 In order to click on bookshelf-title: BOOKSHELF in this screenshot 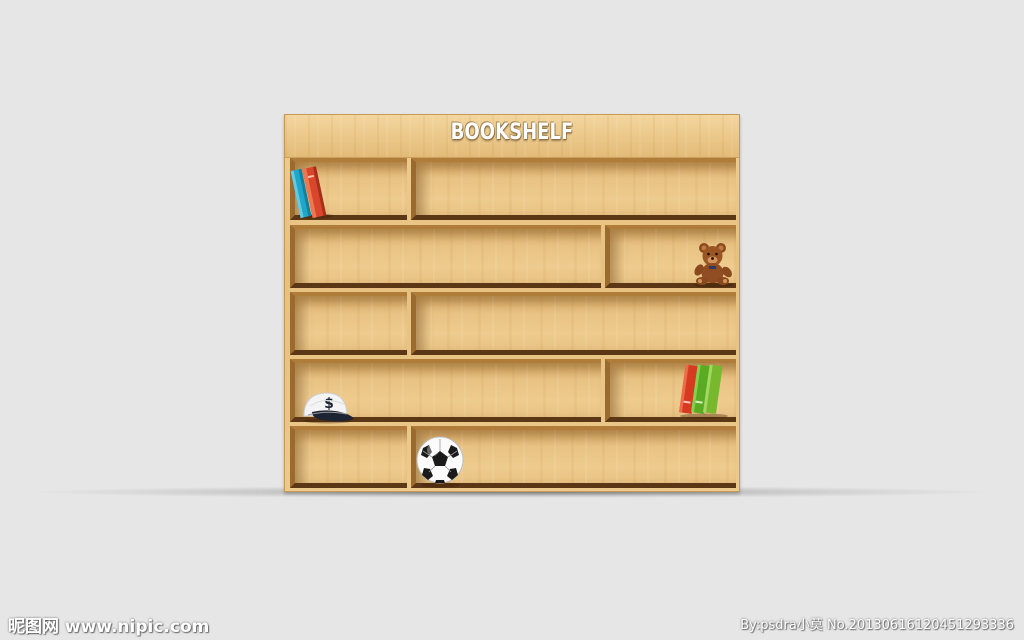, I will do `click(512, 132)`.